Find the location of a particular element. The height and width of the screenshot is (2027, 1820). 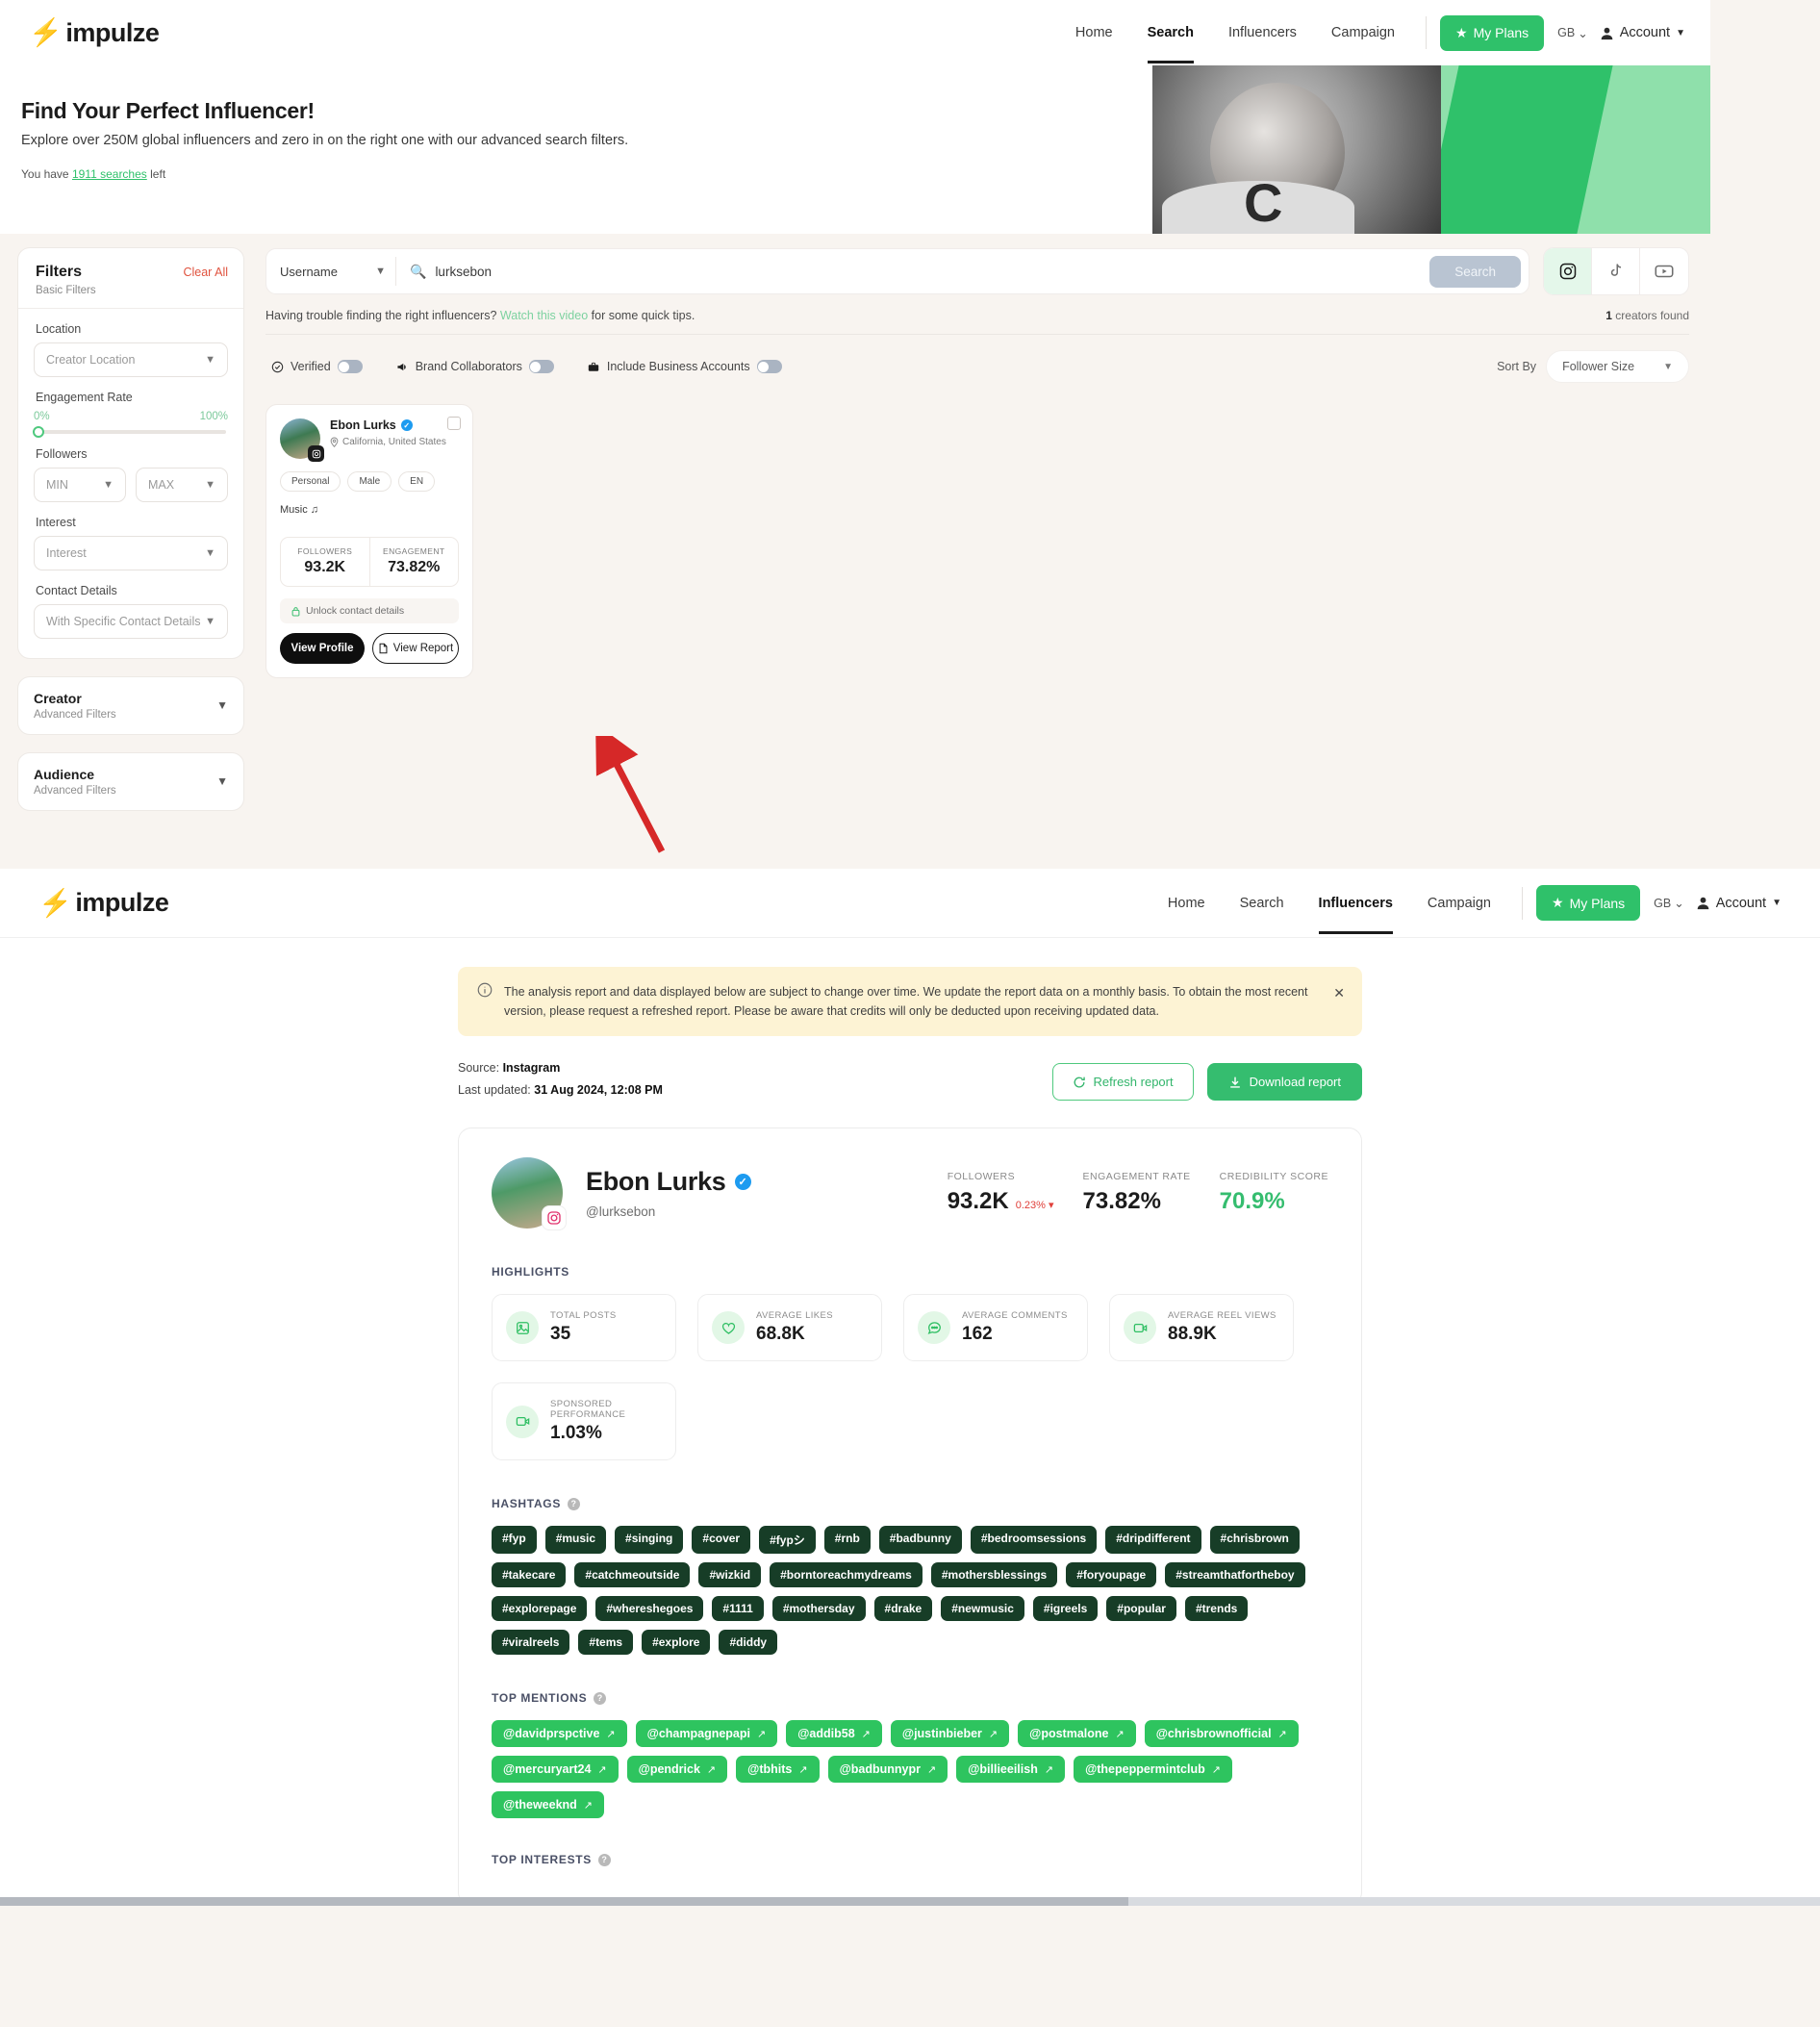

download-report-button: Download report is located at coordinates (1284, 1082).